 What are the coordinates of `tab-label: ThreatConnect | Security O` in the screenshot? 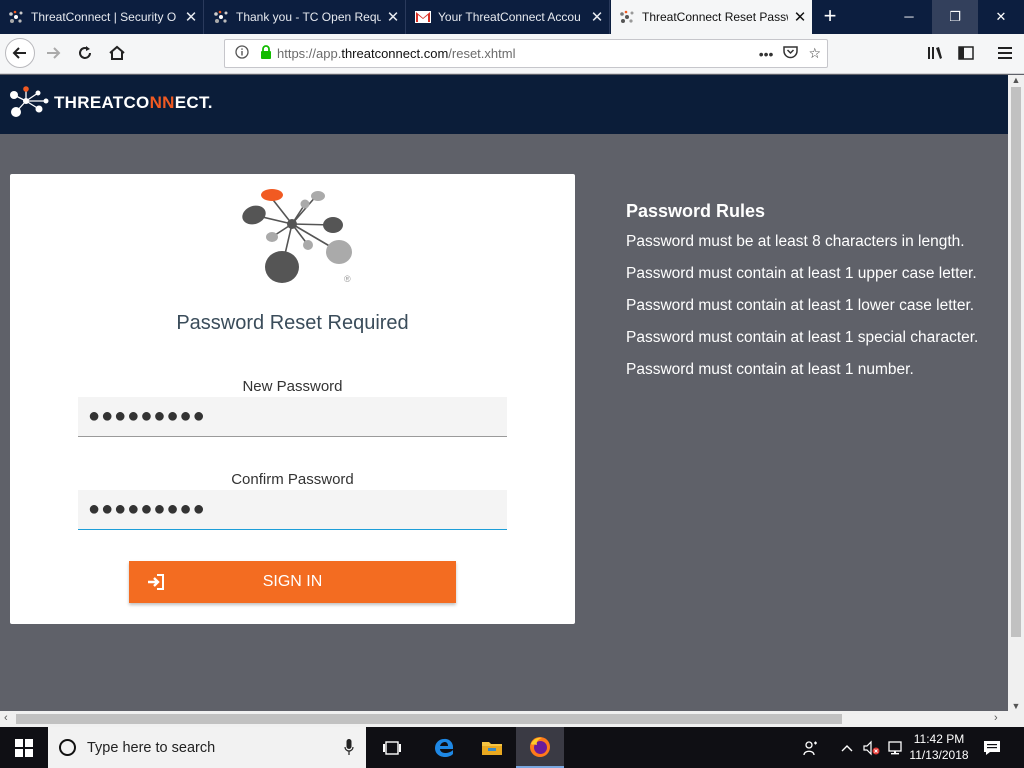 It's located at (104, 17).